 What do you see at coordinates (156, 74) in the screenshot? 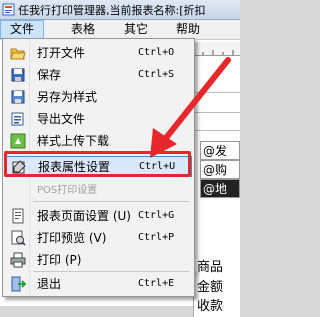
I see `menu-item-shortcut: Ctrl+S` at bounding box center [156, 74].